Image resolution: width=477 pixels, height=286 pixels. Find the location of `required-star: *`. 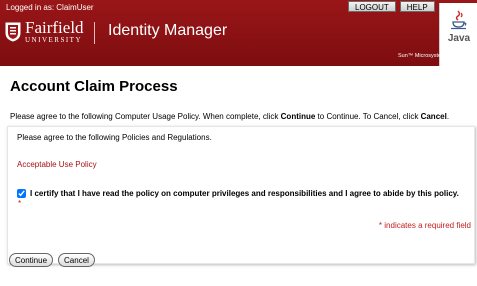

required-star: * is located at coordinates (20, 203).